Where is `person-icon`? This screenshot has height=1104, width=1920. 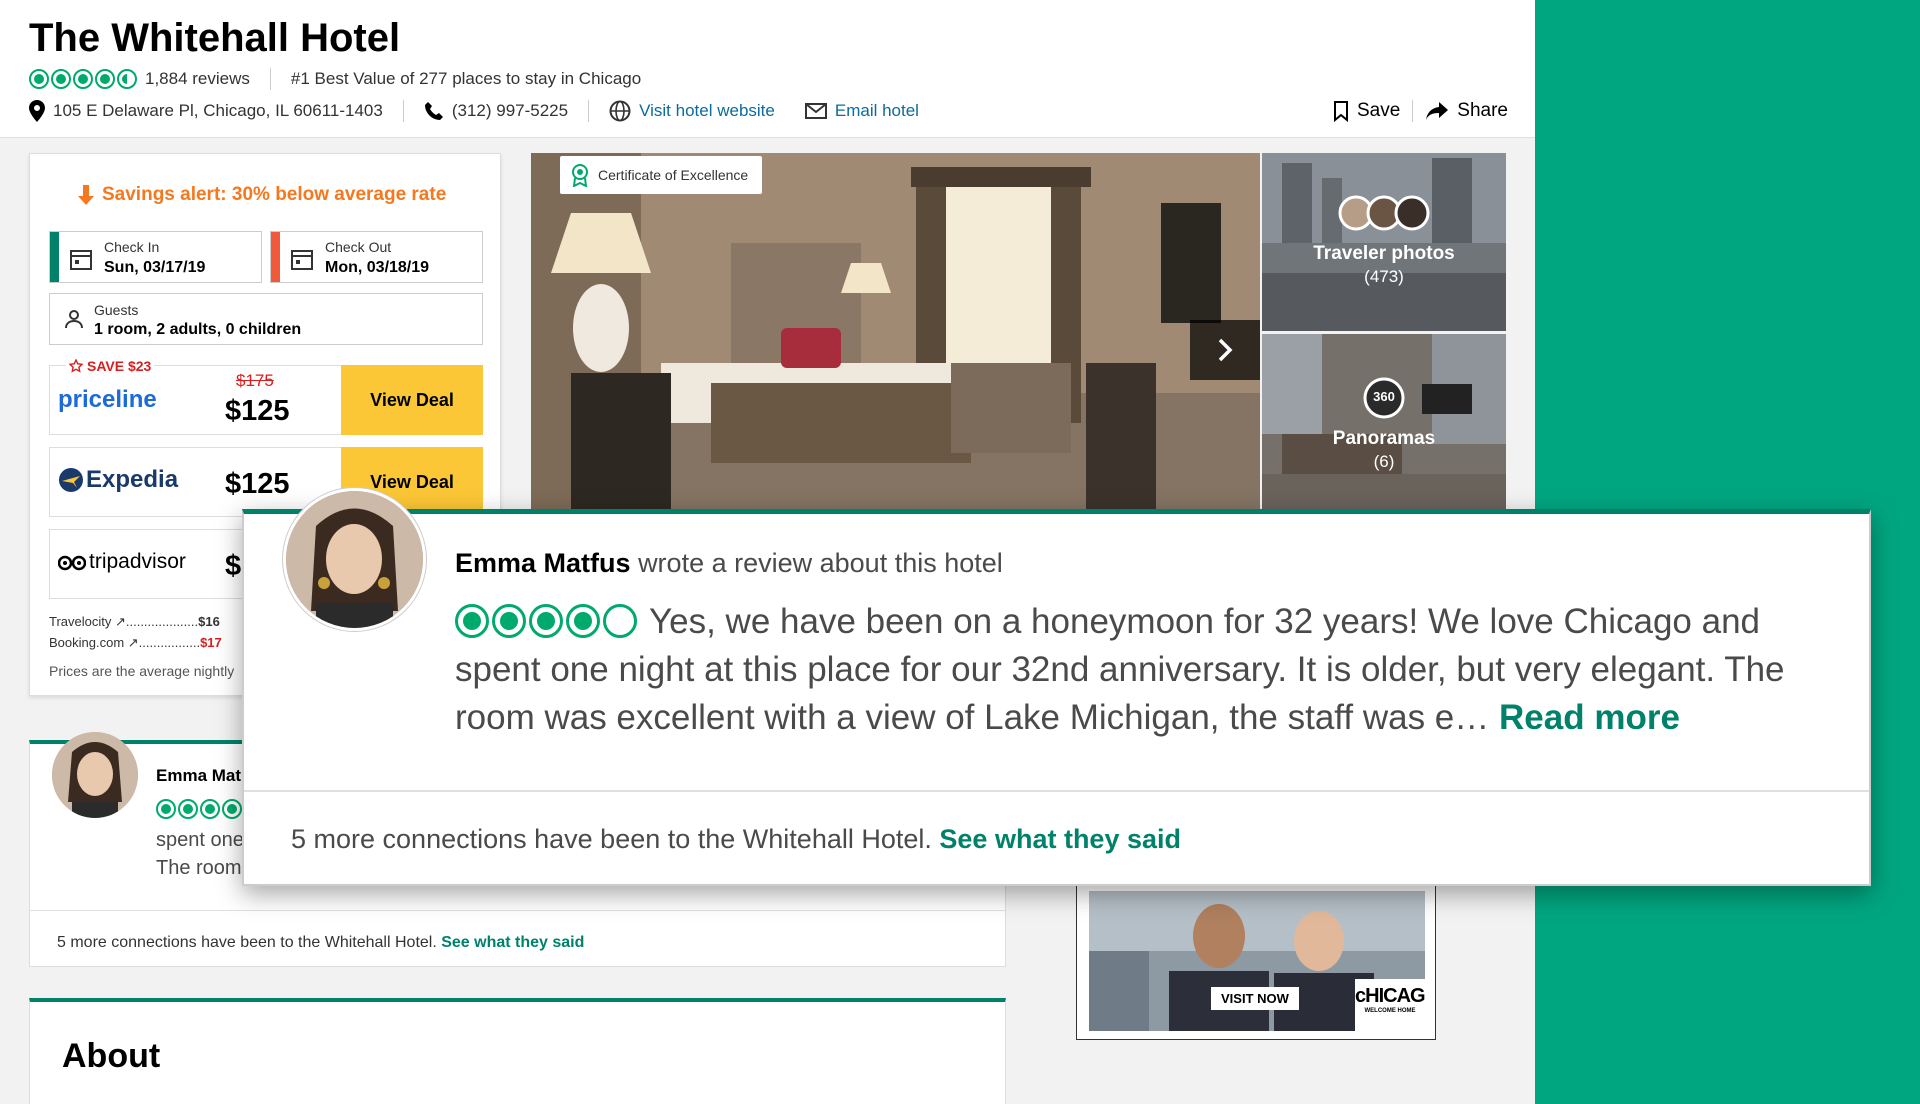
person-icon is located at coordinates (74, 319).